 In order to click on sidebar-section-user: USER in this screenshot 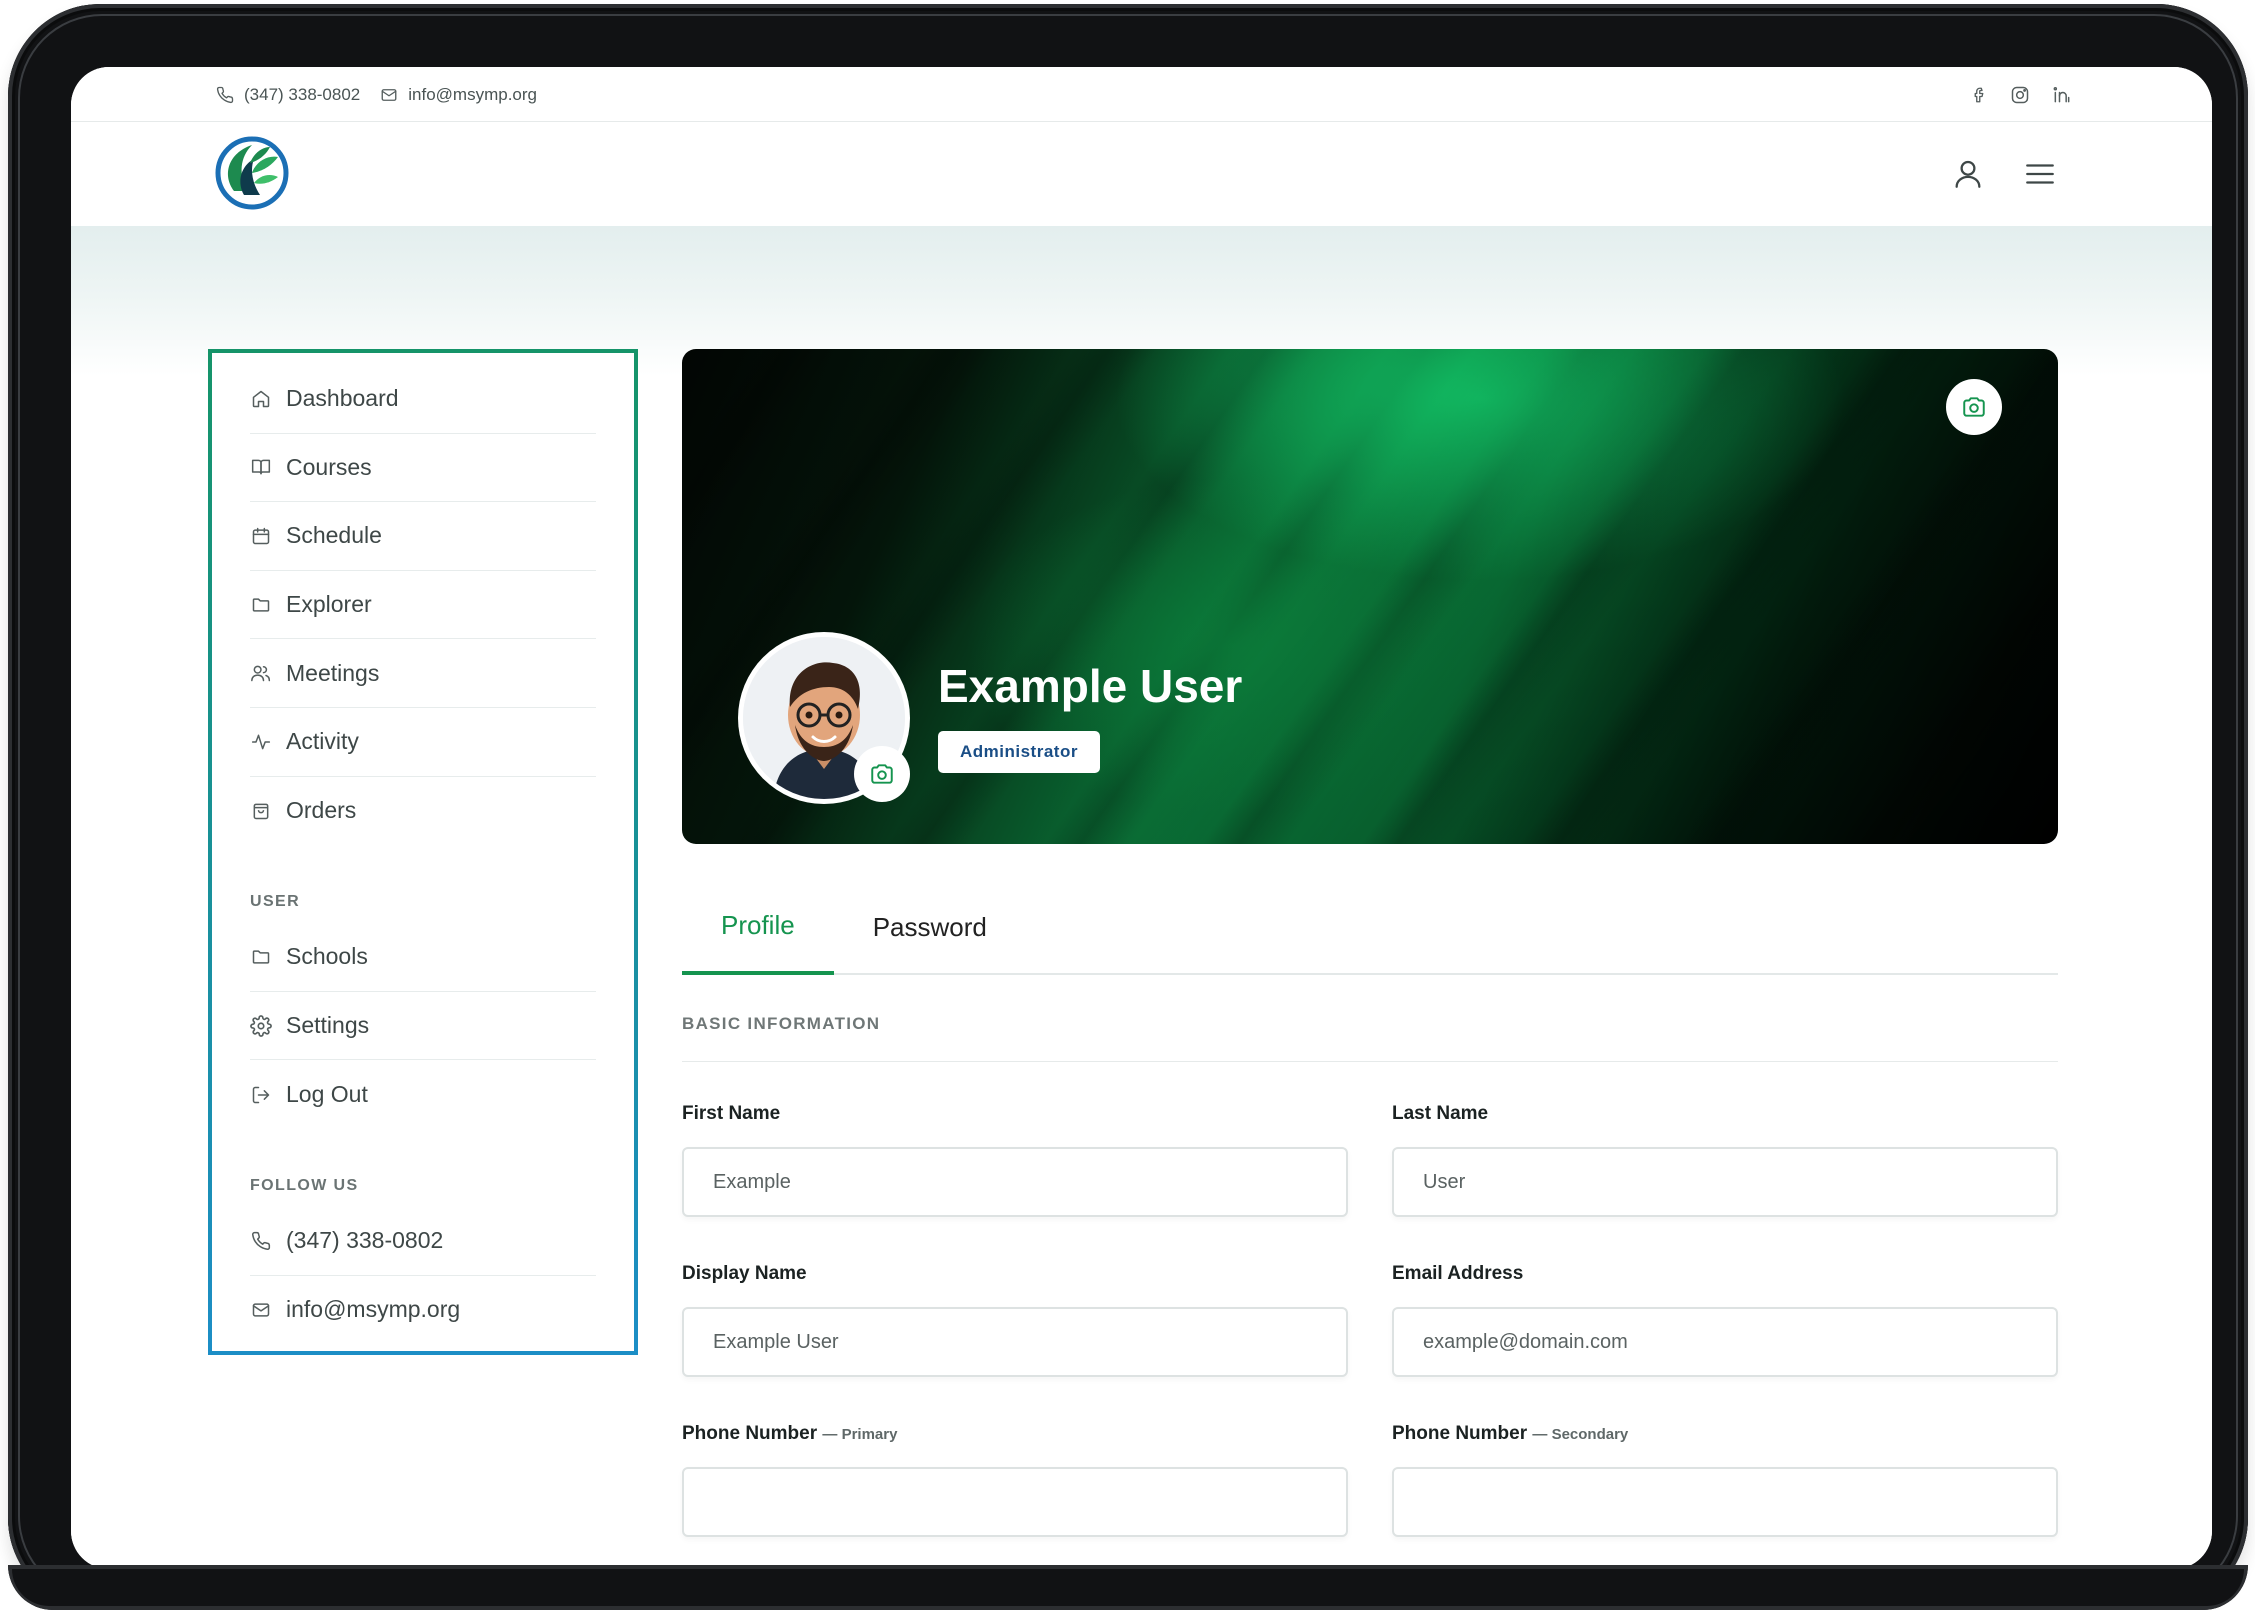, I will do `click(275, 902)`.